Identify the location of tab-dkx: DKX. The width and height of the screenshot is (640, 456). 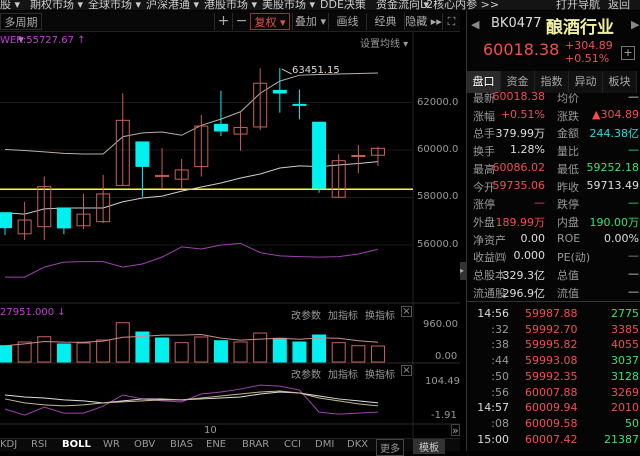
(357, 444).